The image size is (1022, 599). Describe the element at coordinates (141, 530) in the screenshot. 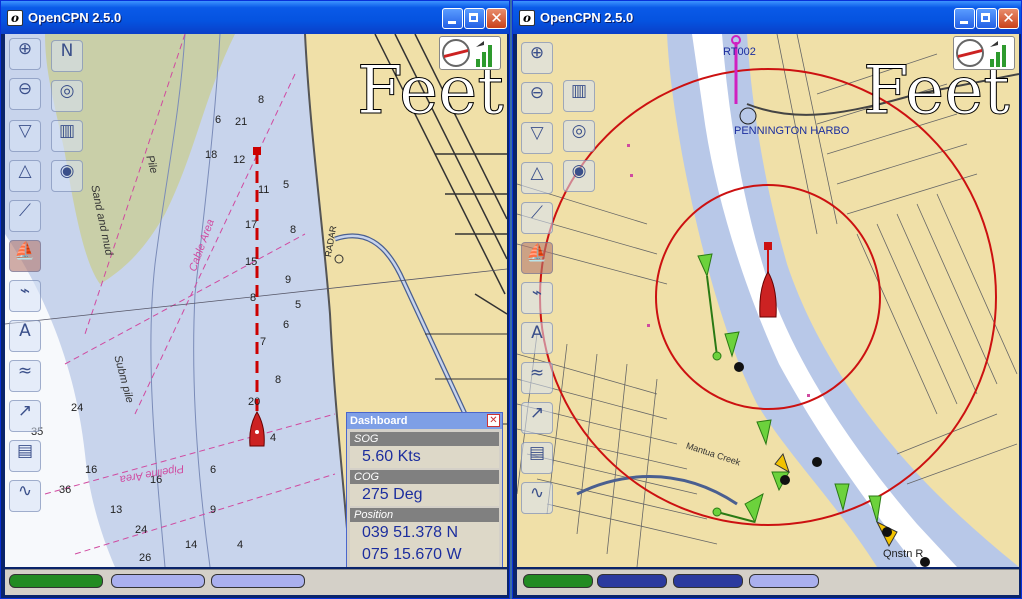

I see `sounding: 24` at that location.